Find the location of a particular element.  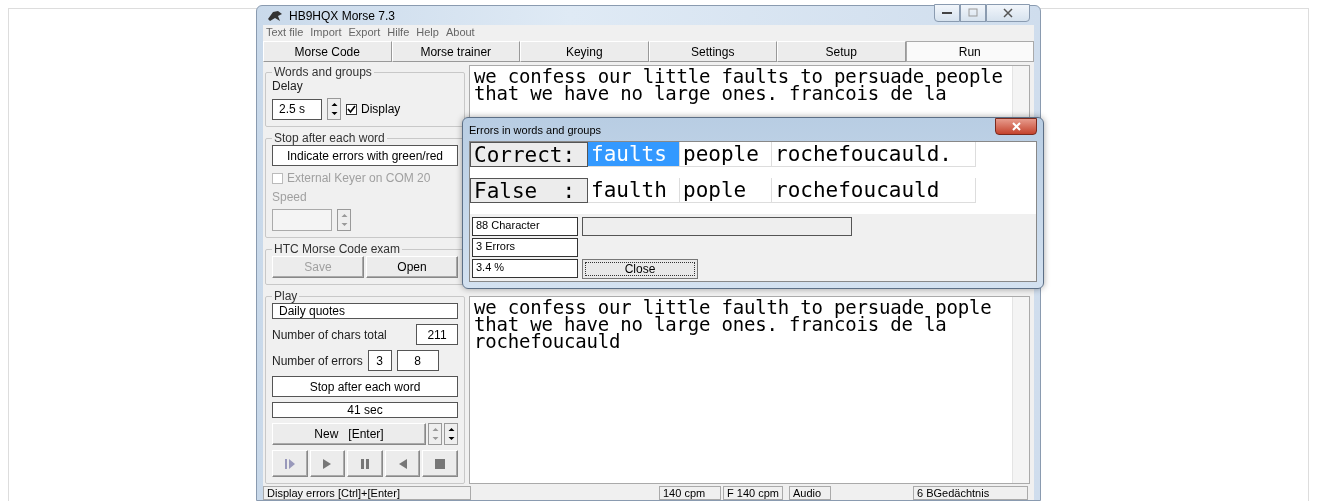

errors-field: 8 is located at coordinates (417, 360).